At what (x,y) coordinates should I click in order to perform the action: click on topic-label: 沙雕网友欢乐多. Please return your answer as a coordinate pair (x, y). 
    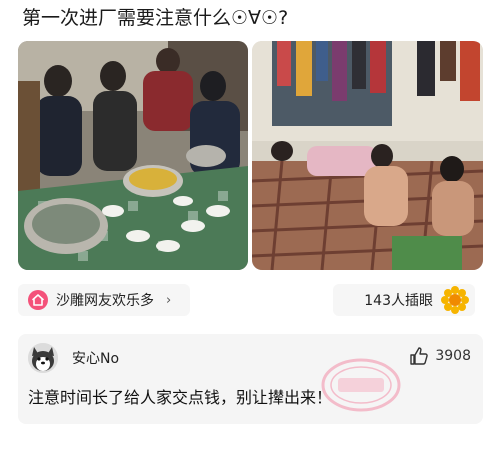
    Looking at the image, I should click on (105, 301).